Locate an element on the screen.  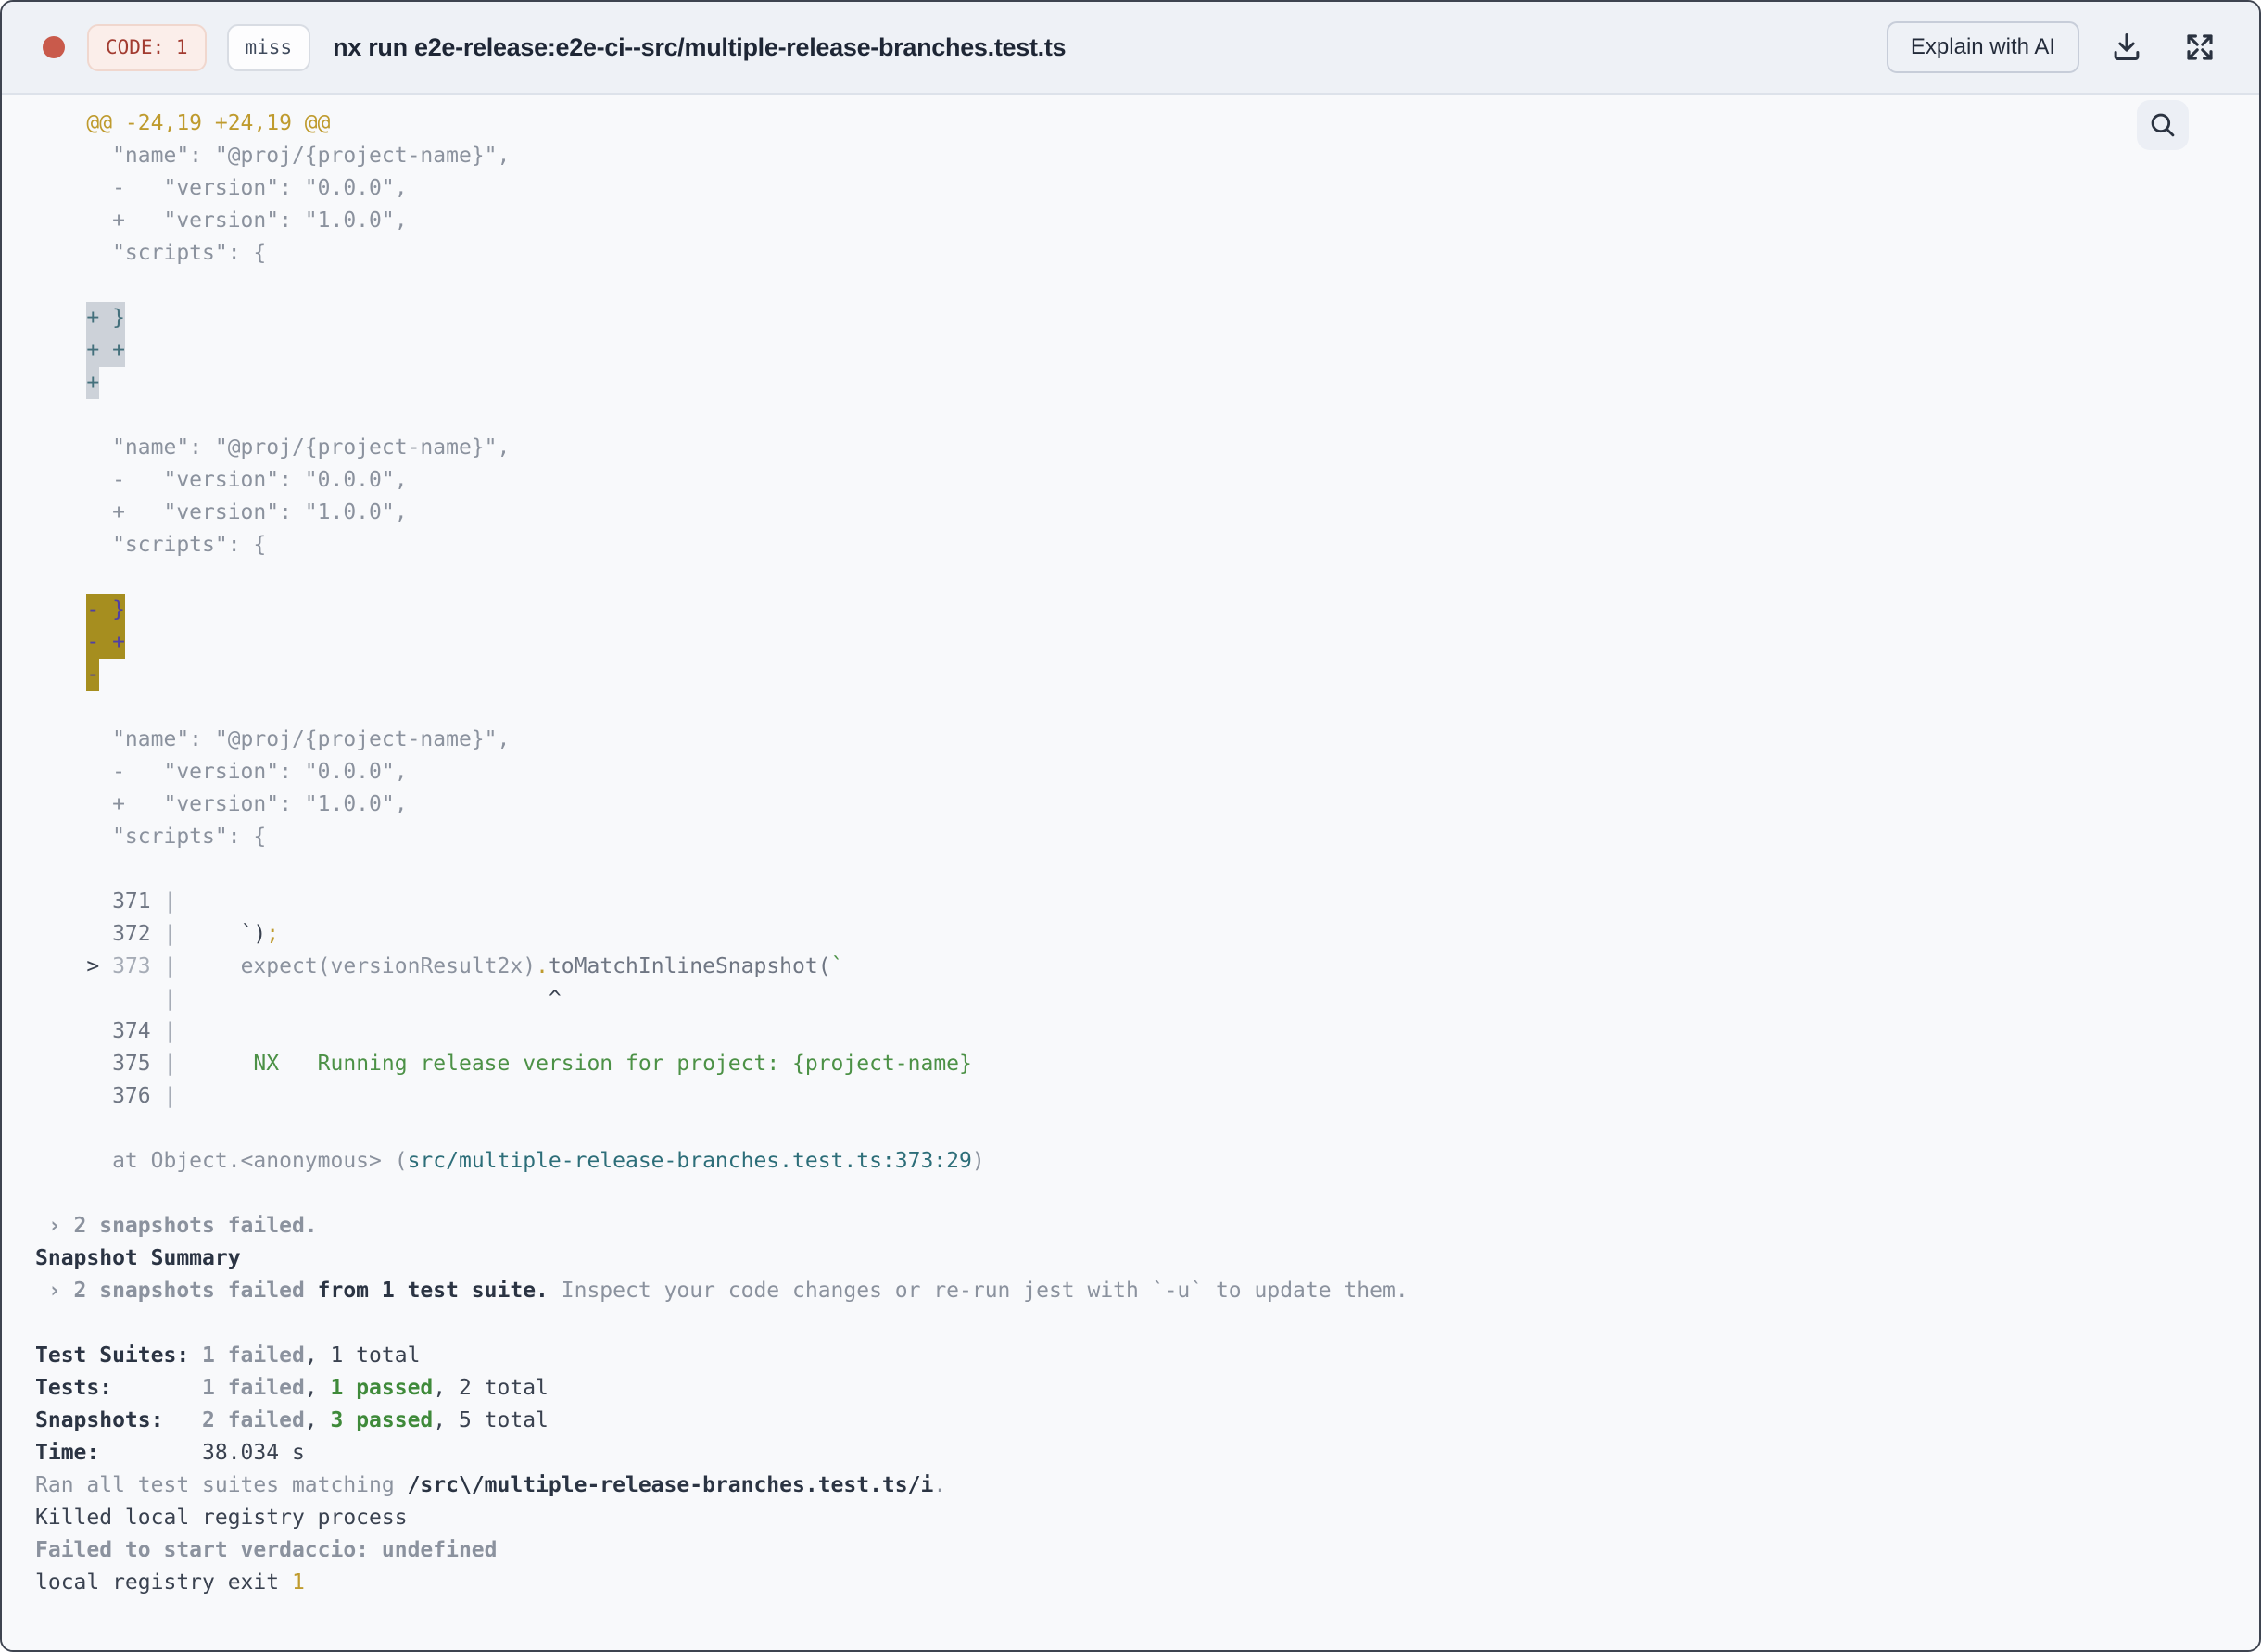
download-icon is located at coordinates (2127, 47).